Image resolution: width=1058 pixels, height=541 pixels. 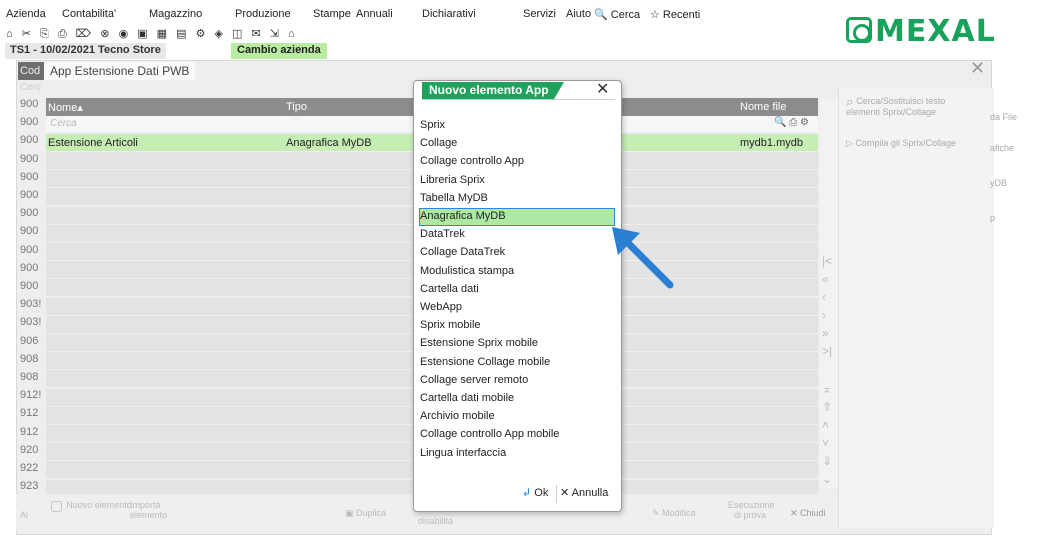 I want to click on next-pages-icon: », so click(x=825, y=333).